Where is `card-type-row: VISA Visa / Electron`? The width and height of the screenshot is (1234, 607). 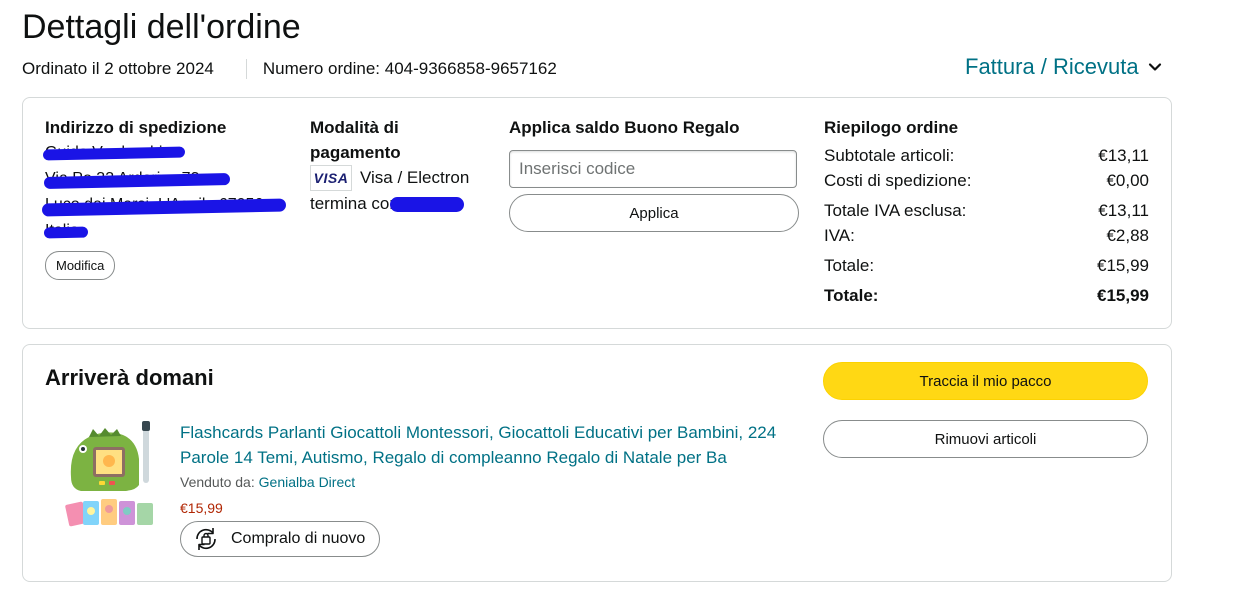
card-type-row: VISA Visa / Electron is located at coordinates (402, 178).